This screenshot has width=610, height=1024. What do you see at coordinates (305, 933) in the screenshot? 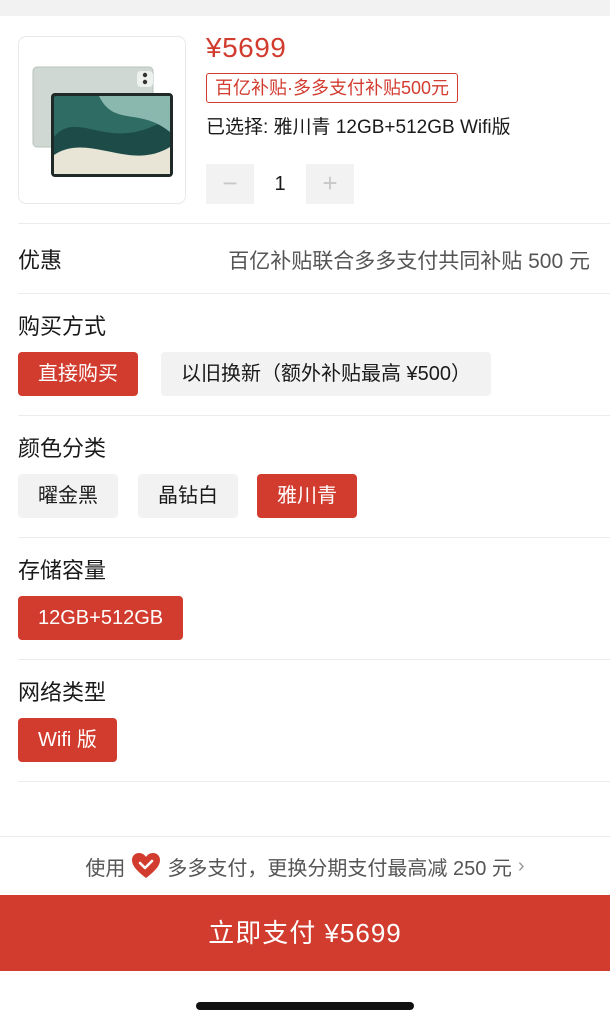
I see `pay-now-button: 立即支付 ¥5699` at bounding box center [305, 933].